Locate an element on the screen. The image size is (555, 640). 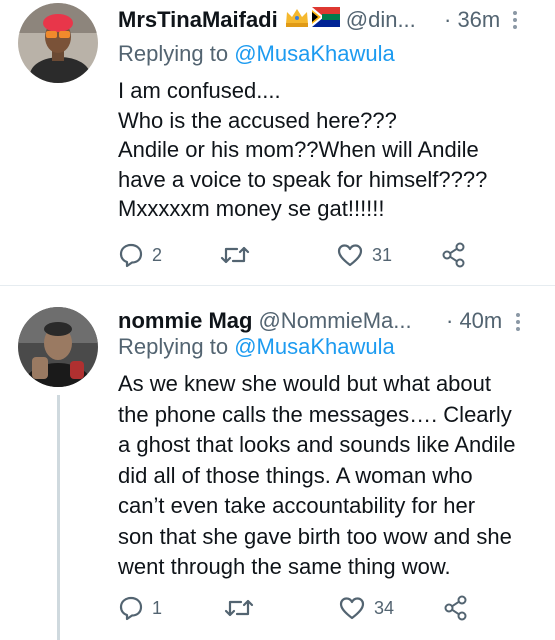
tweet-text-line: Who is the accused here??? is located at coordinates (257, 120).